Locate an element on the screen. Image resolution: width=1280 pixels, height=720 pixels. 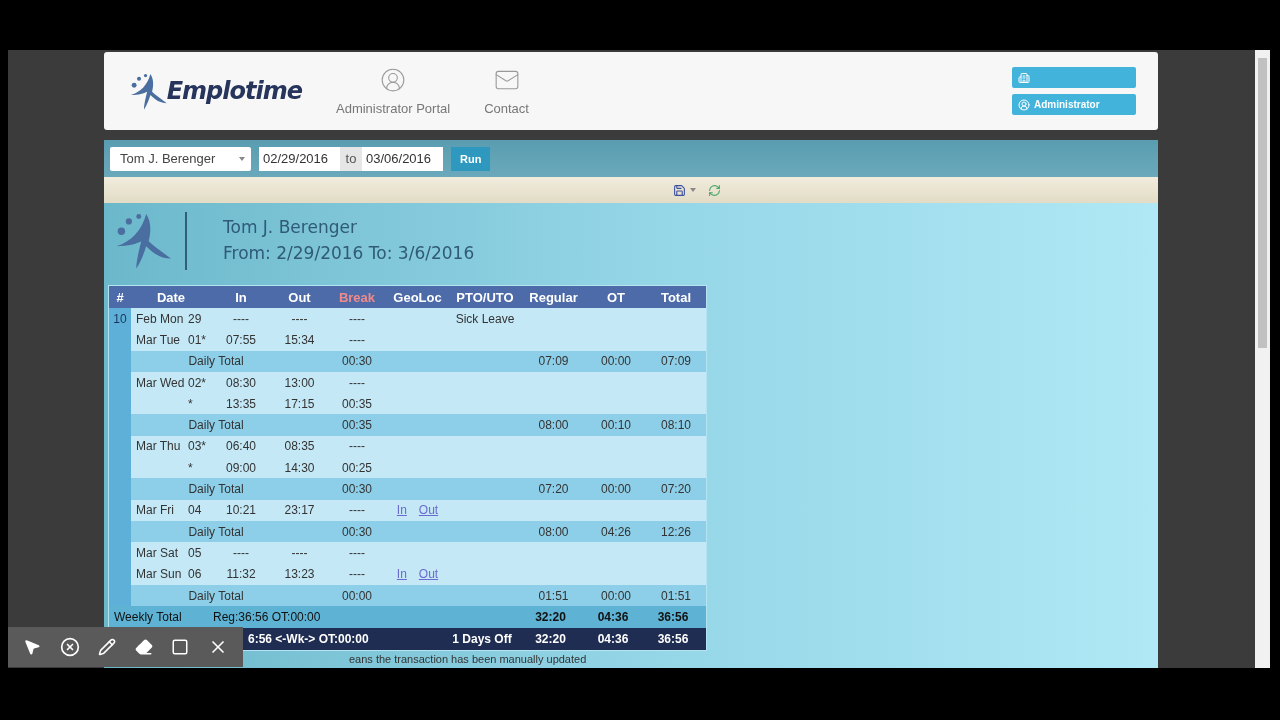
summary-text: 6:56 <-Wk-> OT:00:00 is located at coordinates (308, 639).